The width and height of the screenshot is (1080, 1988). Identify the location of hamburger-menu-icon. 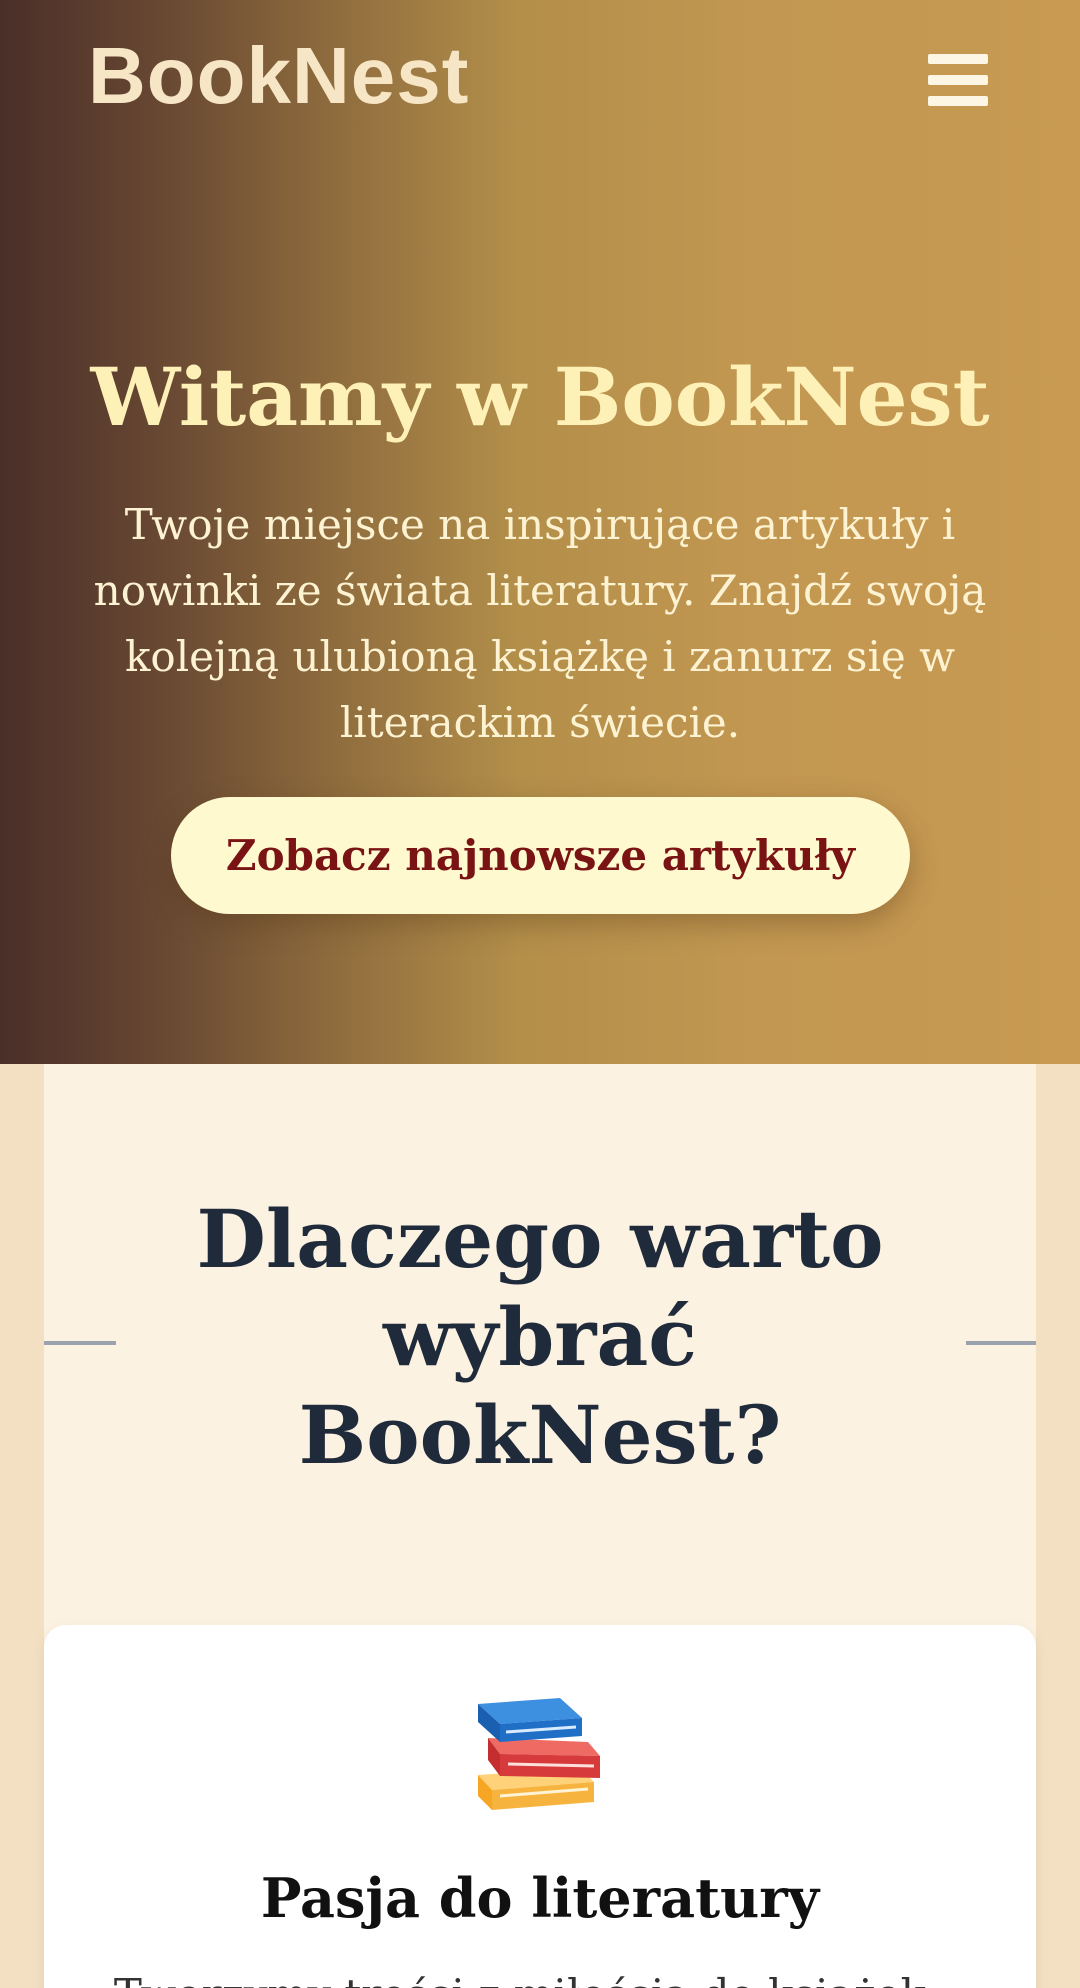
(959, 80).